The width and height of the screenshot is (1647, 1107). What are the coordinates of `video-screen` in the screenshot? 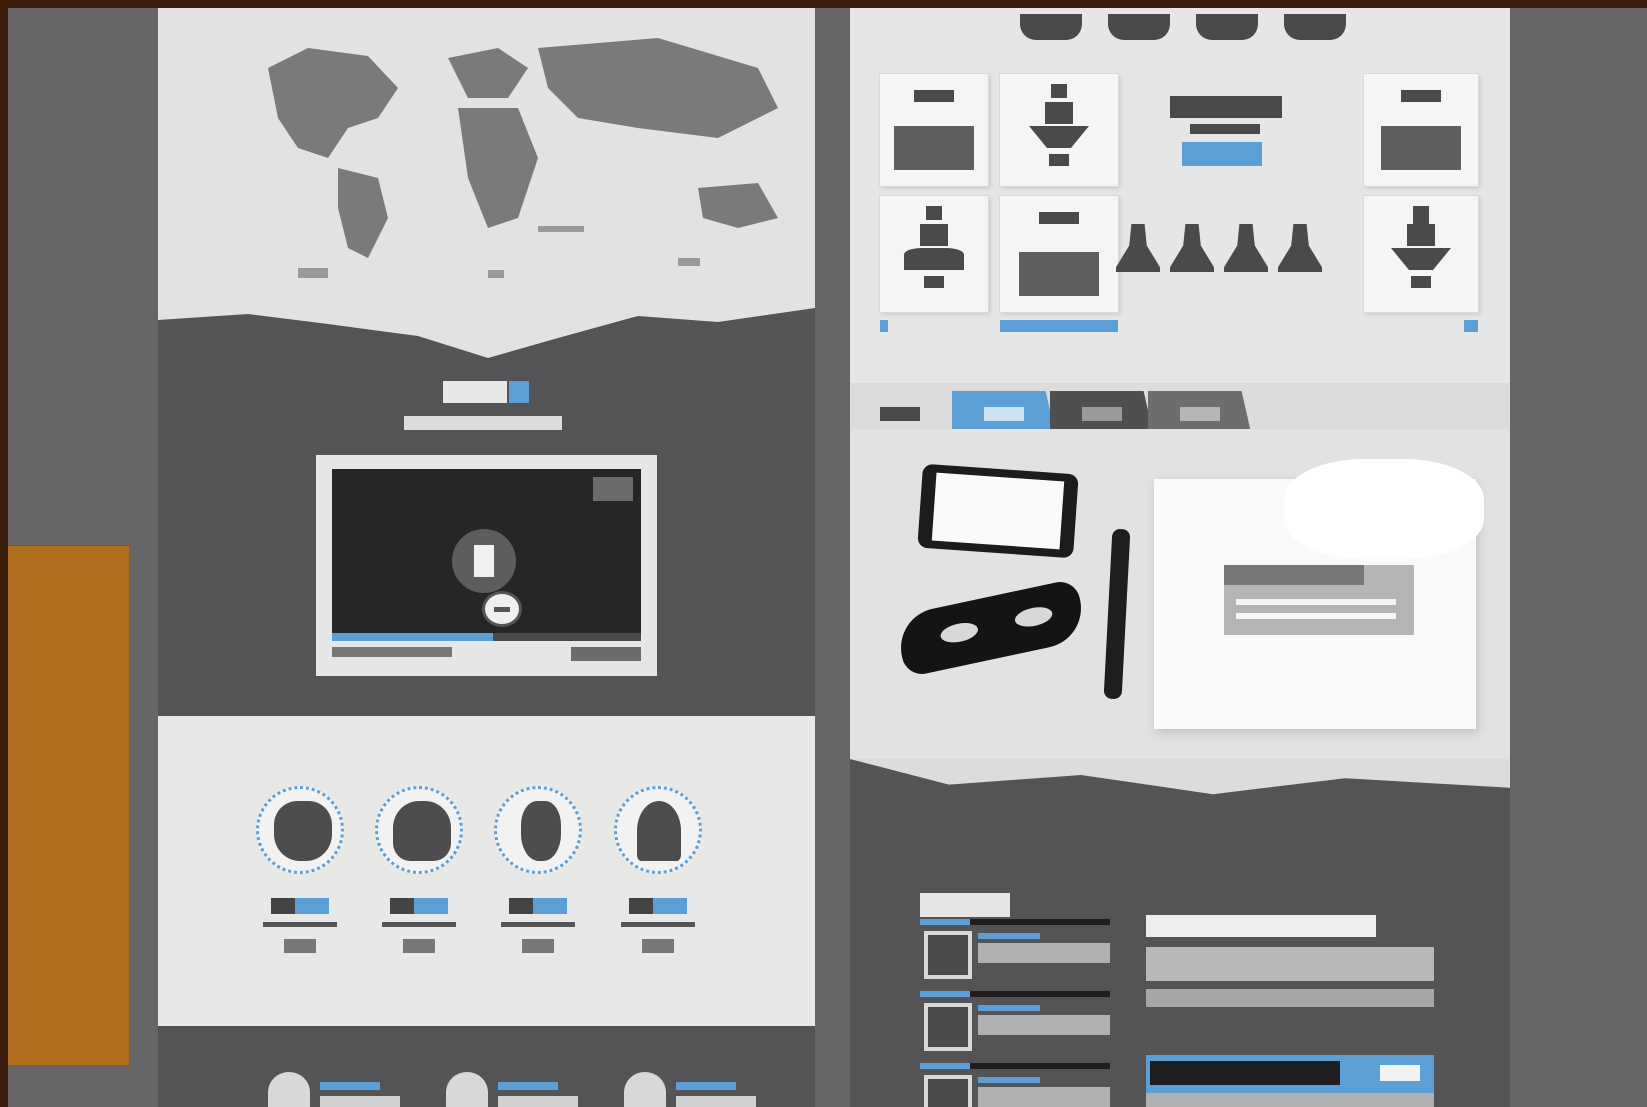 It's located at (486, 555).